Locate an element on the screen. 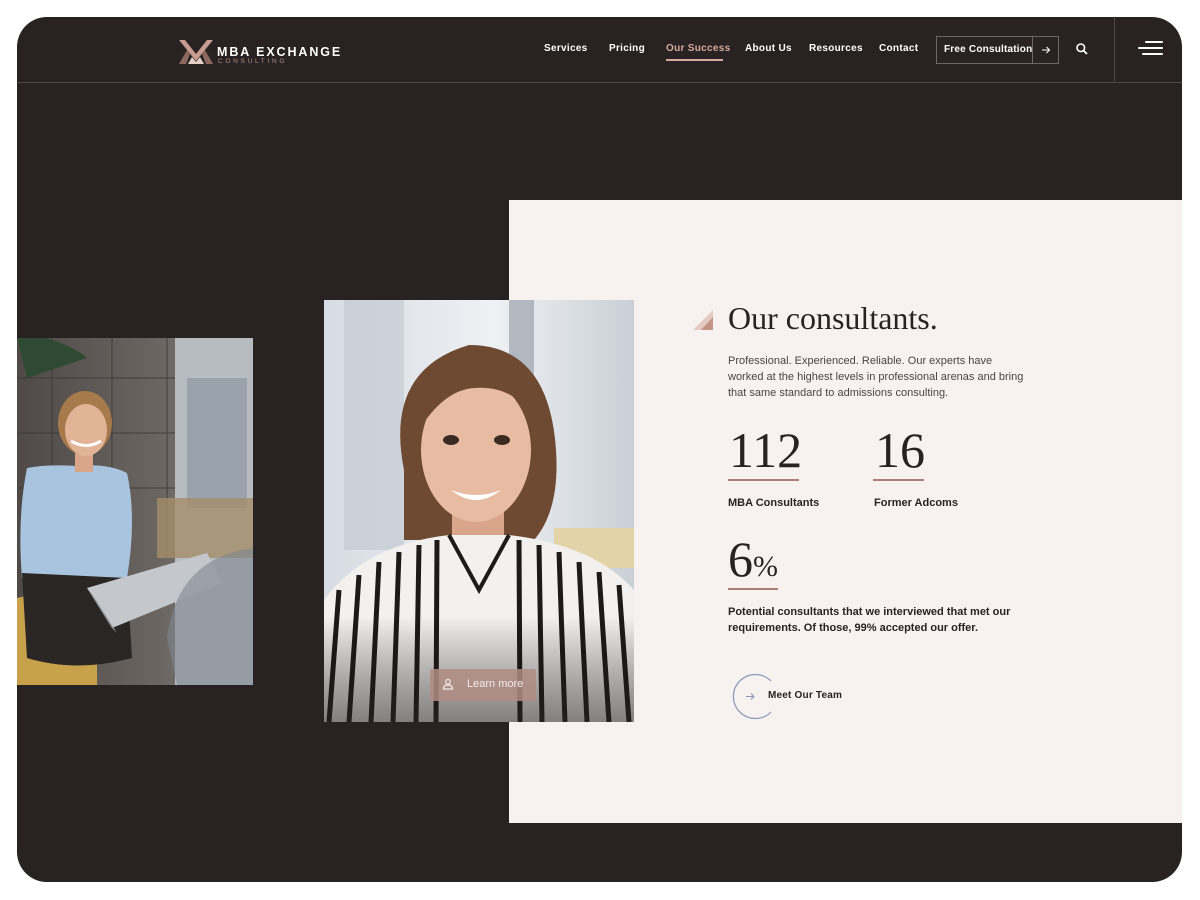  stat-number-percent: 6% is located at coordinates (753, 559).